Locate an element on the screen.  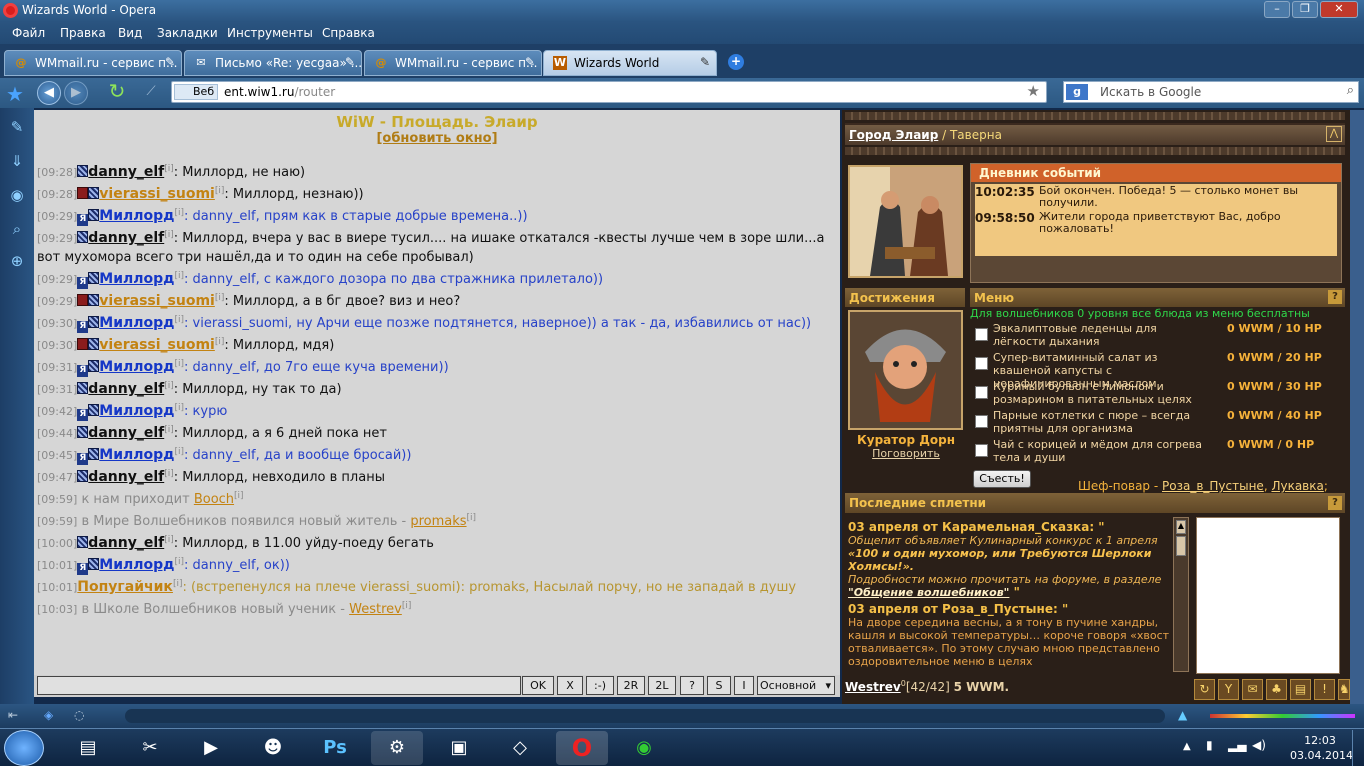
chat-app-icon: ☻ is located at coordinates (273, 748).